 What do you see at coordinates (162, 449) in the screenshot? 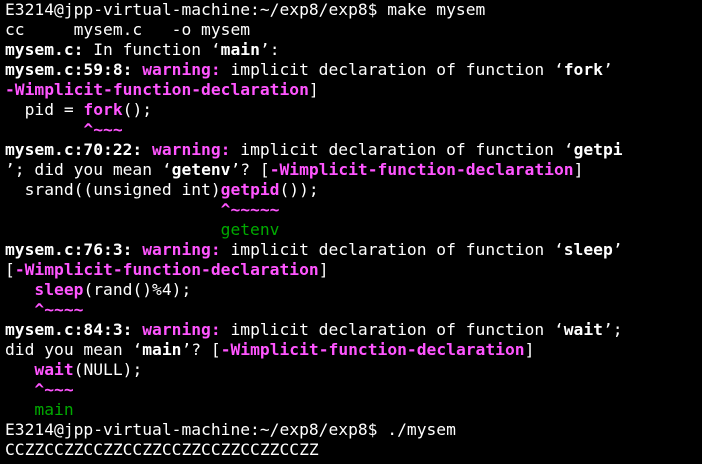
I see `terminal-text-segment: CCZZCCZZCCZZCCZZCCZZCCZZCCZZCCZZ` at bounding box center [162, 449].